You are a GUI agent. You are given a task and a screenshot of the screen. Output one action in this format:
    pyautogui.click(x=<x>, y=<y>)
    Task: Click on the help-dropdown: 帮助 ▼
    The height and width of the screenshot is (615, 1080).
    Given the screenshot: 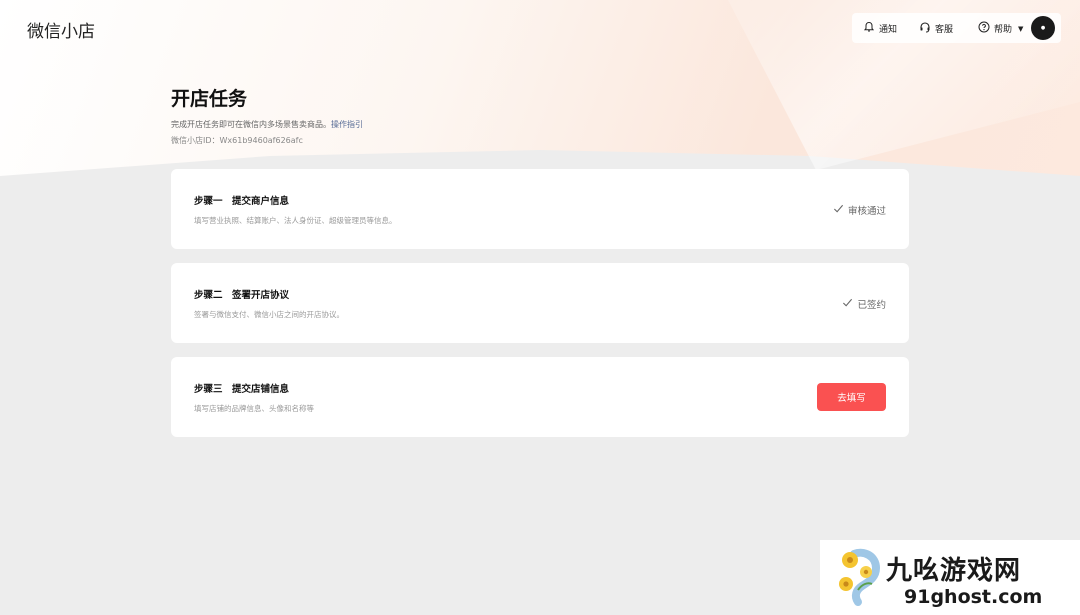 What is the action you would take?
    pyautogui.click(x=1000, y=28)
    